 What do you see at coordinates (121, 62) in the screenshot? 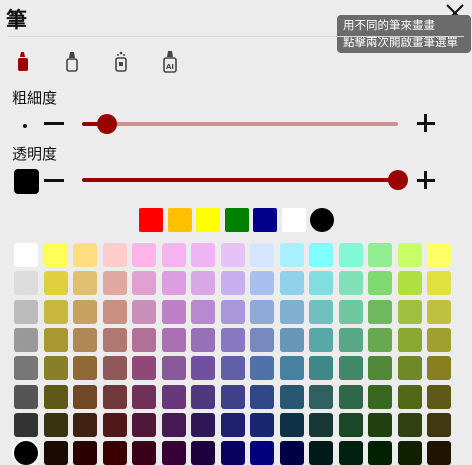
I see `spray-icon` at bounding box center [121, 62].